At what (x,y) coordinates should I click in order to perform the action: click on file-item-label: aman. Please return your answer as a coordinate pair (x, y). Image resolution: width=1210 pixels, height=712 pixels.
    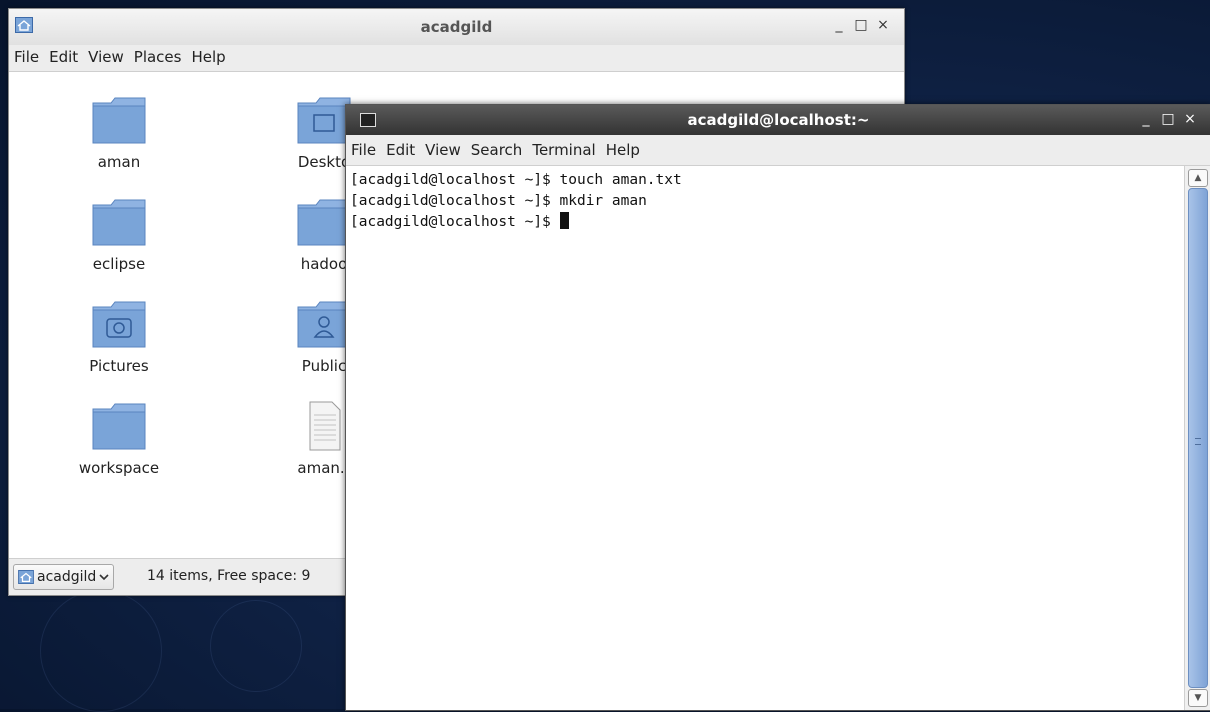
    Looking at the image, I should click on (119, 162).